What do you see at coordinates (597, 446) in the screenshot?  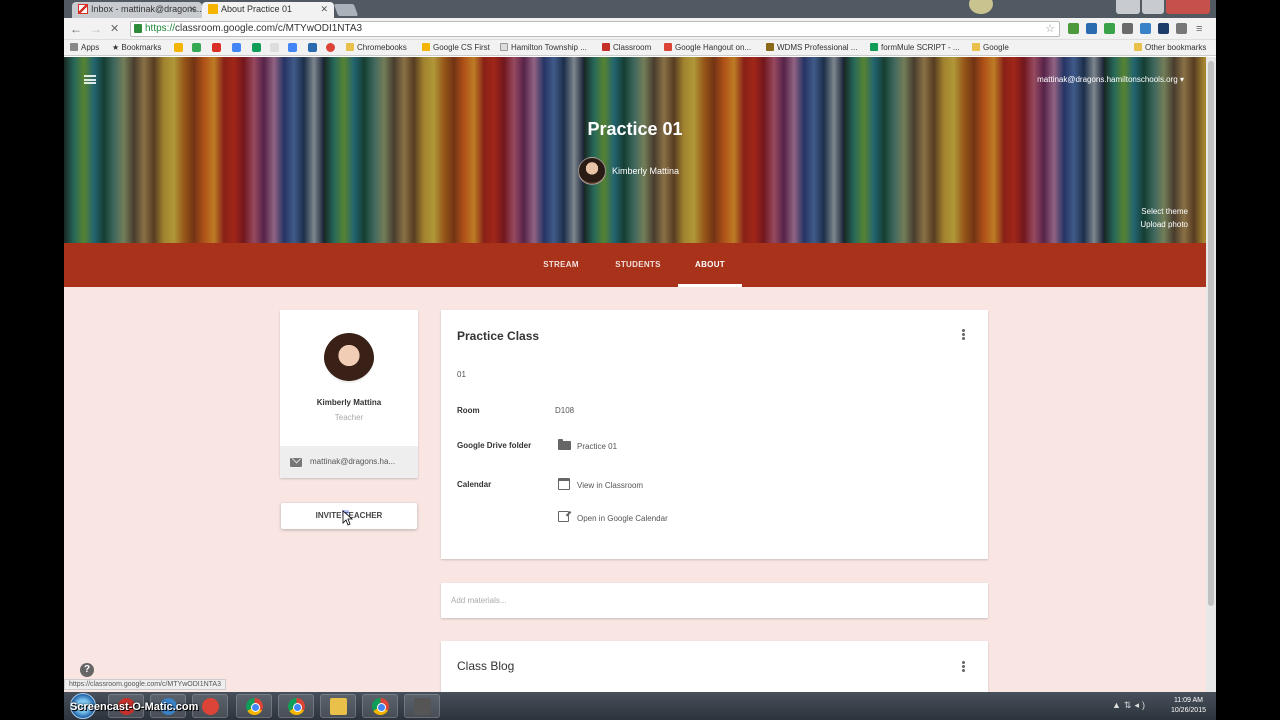 I see `drive-folder-link: Practice 01` at bounding box center [597, 446].